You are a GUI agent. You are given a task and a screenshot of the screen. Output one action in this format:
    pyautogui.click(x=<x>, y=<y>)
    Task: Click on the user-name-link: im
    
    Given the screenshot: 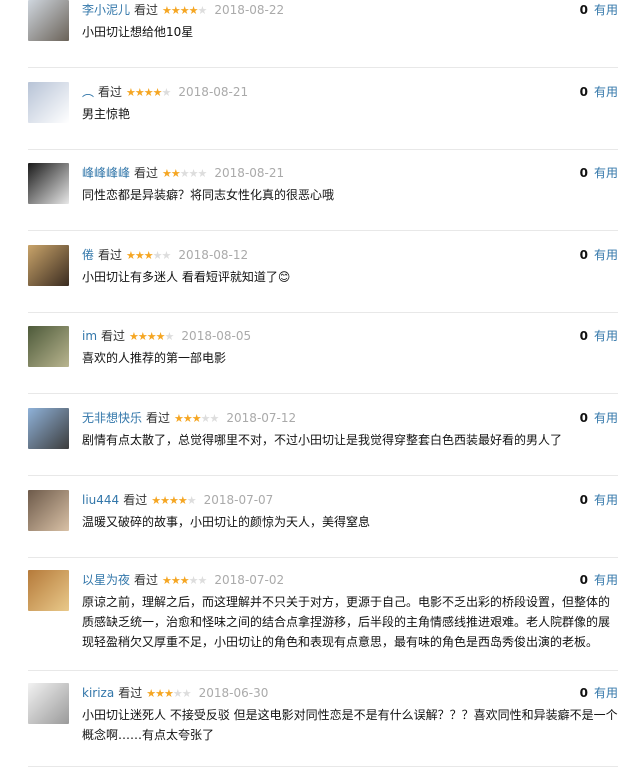 What is the action you would take?
    pyautogui.click(x=89, y=336)
    